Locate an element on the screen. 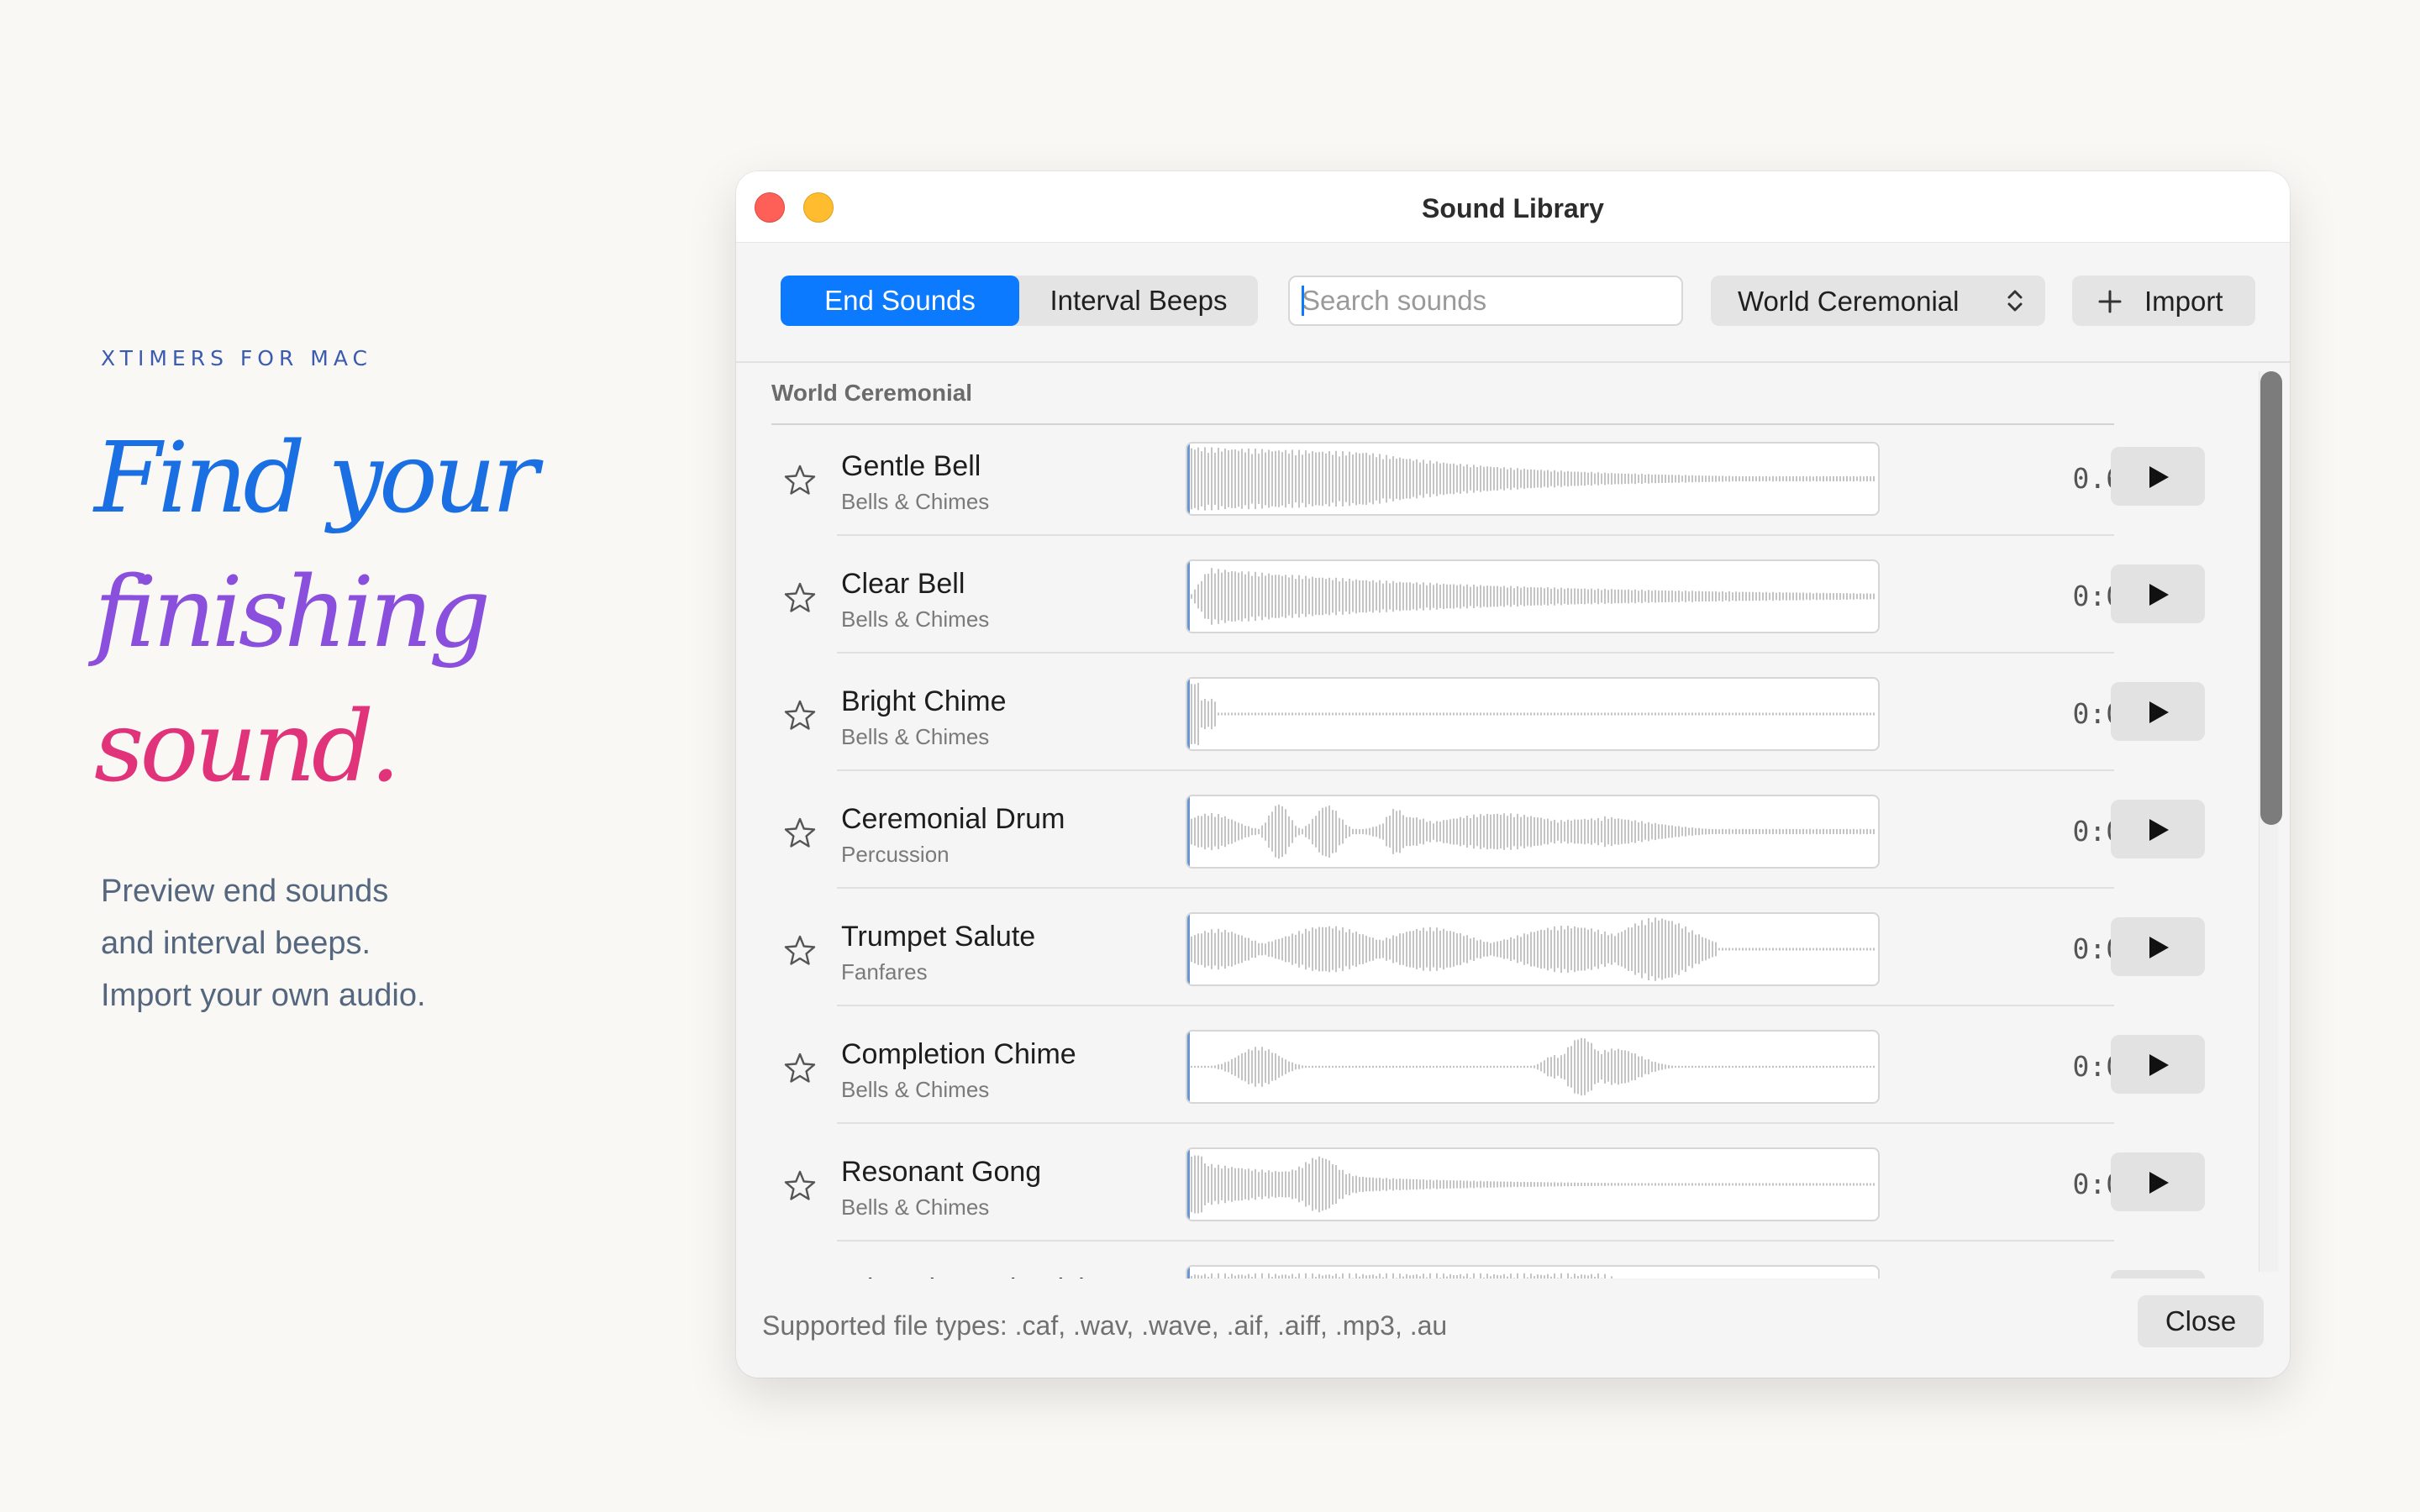 The height and width of the screenshot is (1512, 2420). section-divider is located at coordinates (1442, 424).